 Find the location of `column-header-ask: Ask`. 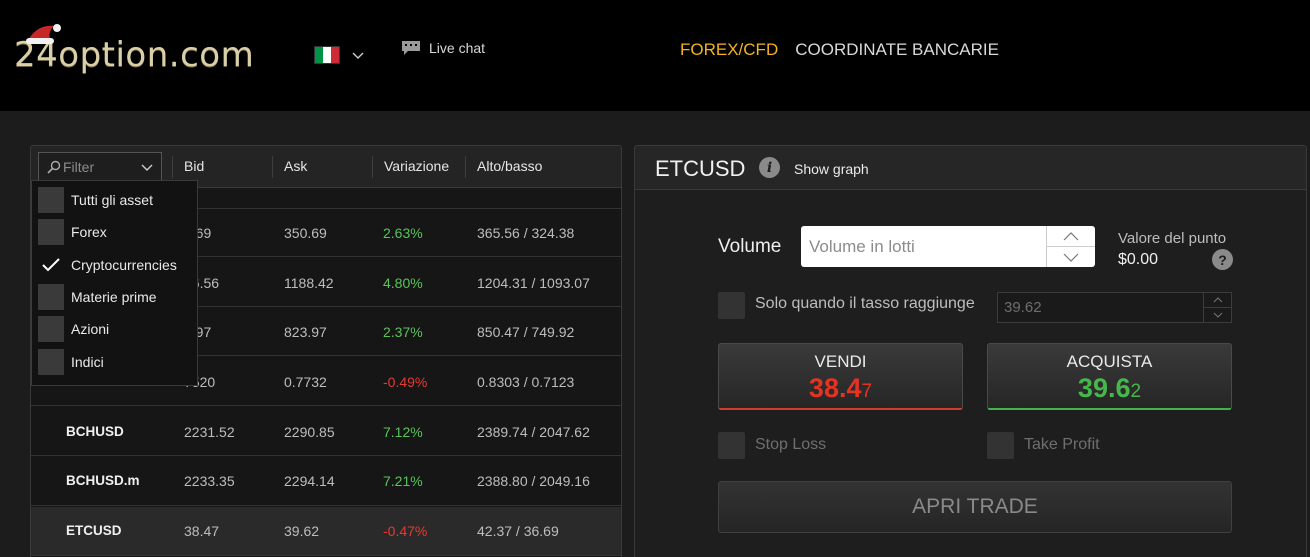

column-header-ask: Ask is located at coordinates (295, 166).